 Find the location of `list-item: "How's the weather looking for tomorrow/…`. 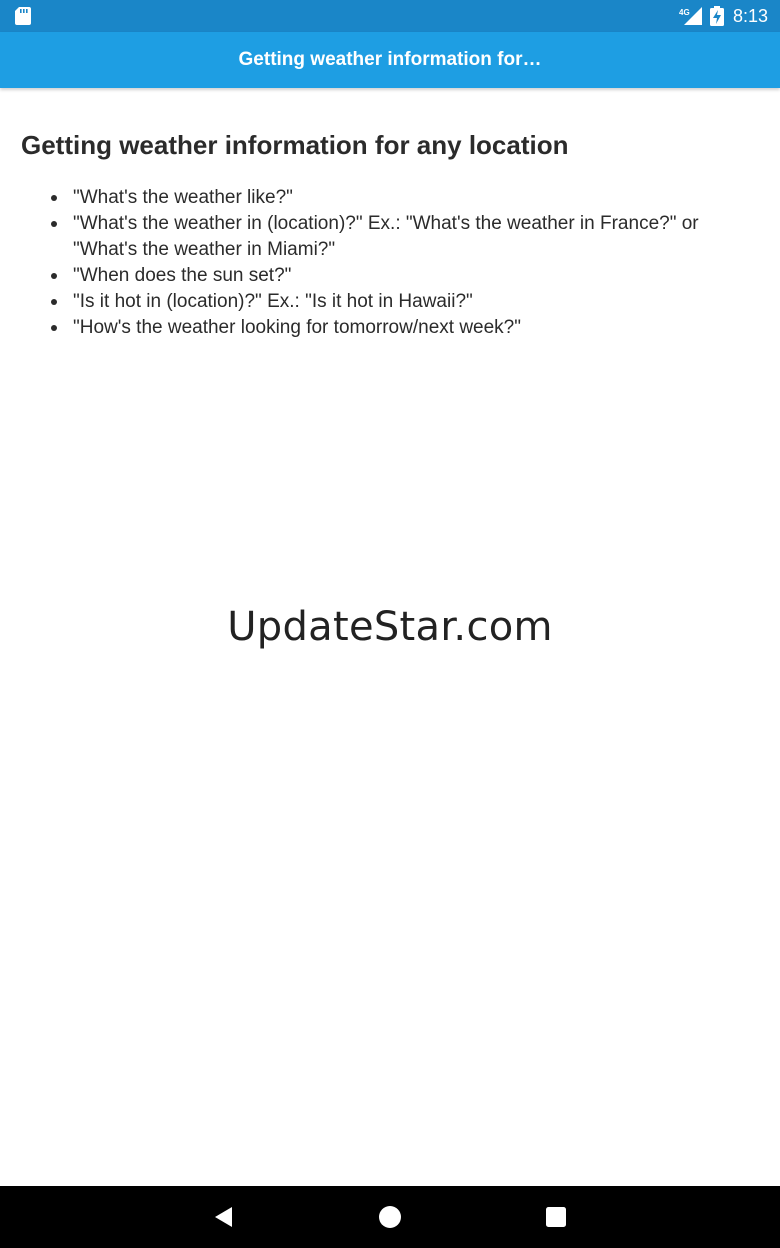

list-item: "How's the weather looking for tomorrow/… is located at coordinates (390, 328).